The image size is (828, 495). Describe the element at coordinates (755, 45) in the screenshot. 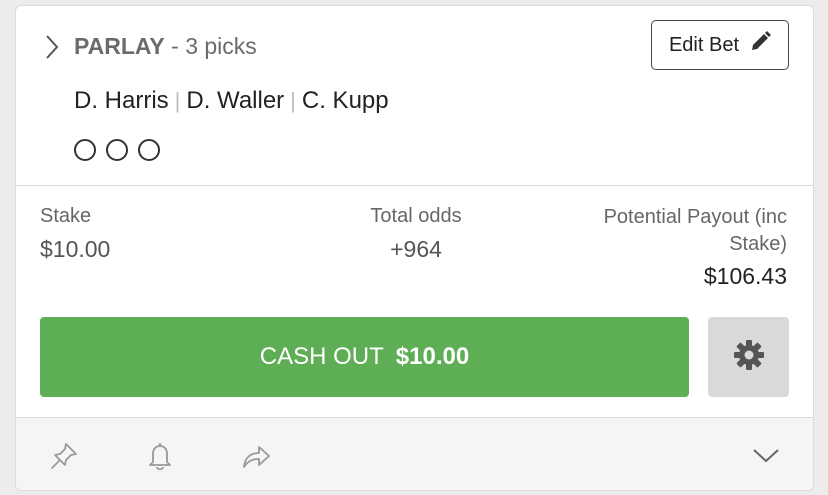

I see `pencil-icon` at that location.